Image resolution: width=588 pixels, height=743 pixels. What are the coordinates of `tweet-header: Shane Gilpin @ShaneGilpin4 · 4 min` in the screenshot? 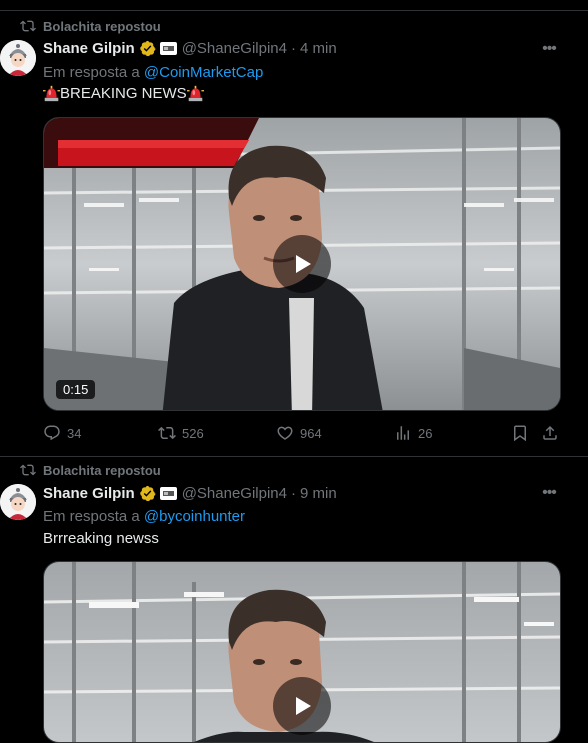 It's located at (190, 48).